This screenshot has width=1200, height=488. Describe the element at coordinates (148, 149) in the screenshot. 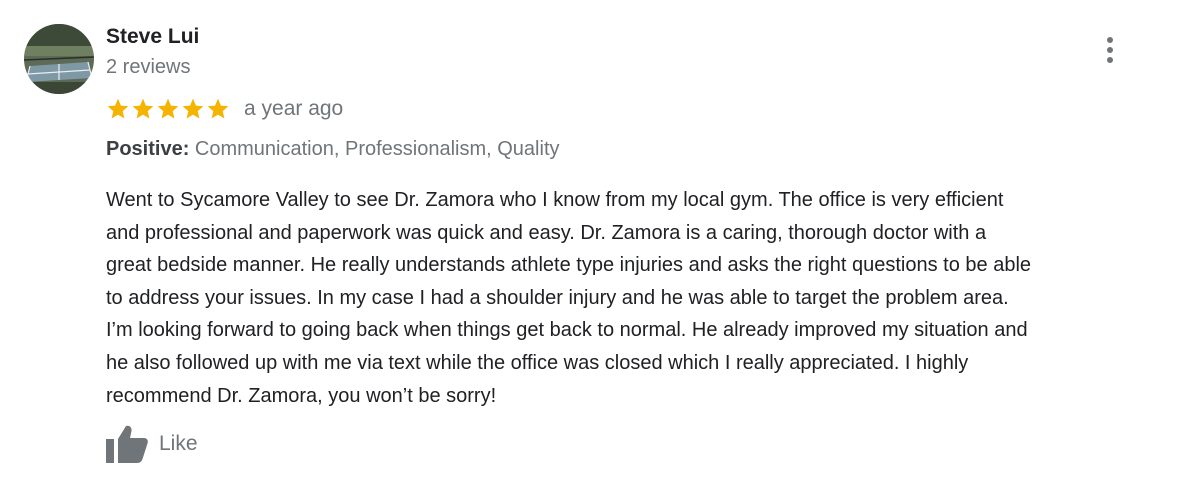

I see `highlights-label: Positive:` at that location.